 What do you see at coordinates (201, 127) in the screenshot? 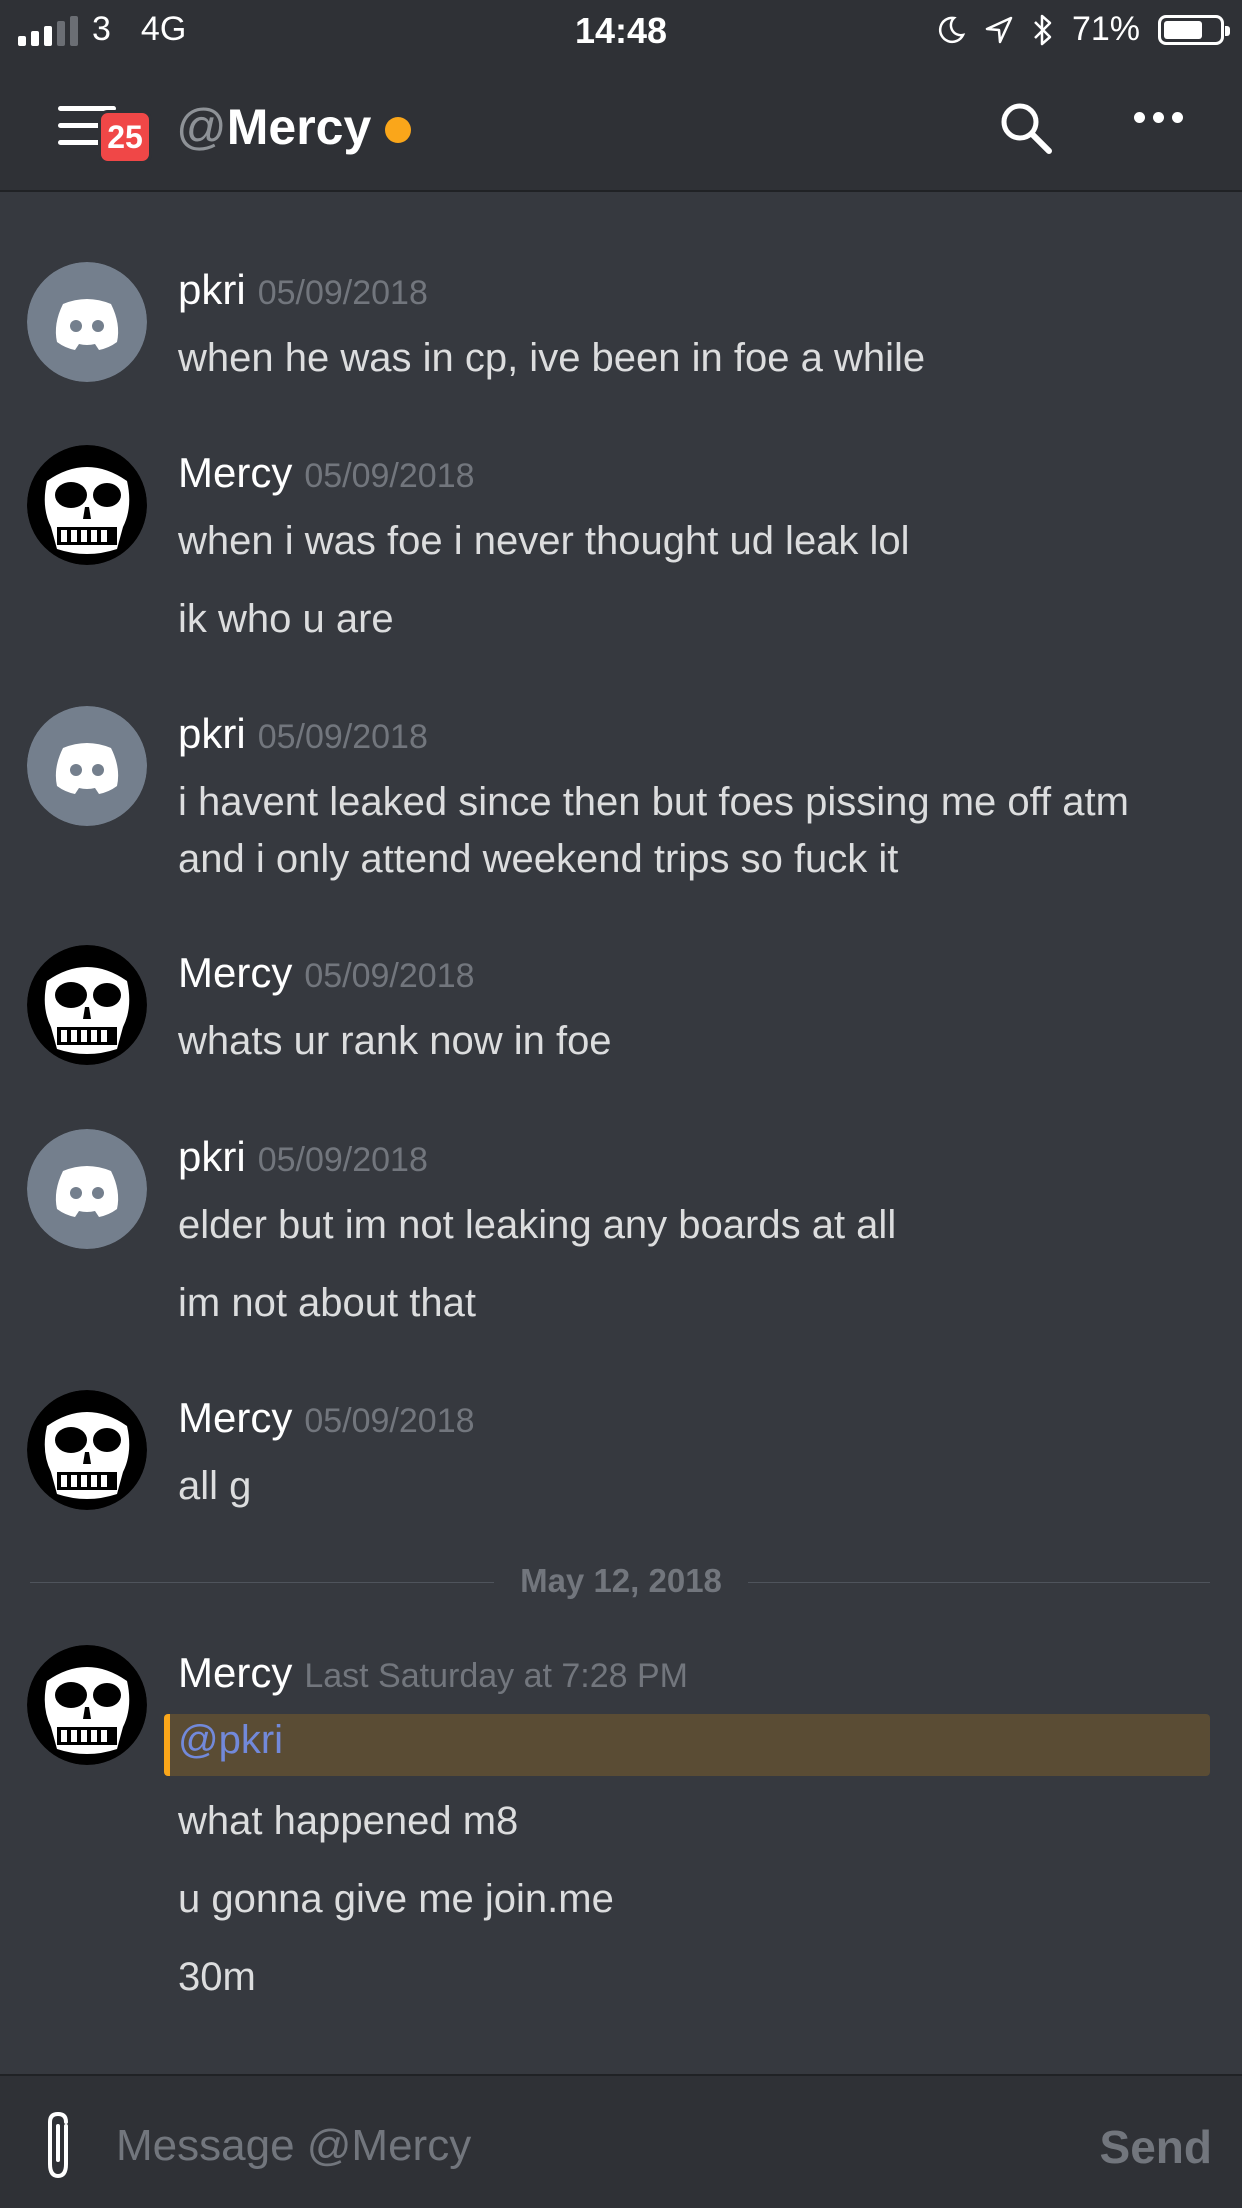
I see `at-symbol: @` at bounding box center [201, 127].